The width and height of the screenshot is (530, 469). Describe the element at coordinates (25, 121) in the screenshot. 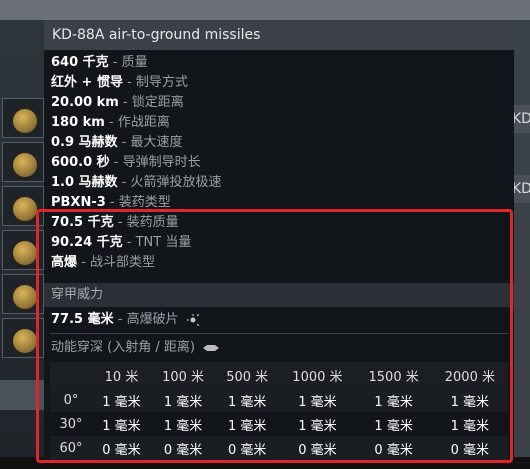

I see `missile-slot-icon` at that location.